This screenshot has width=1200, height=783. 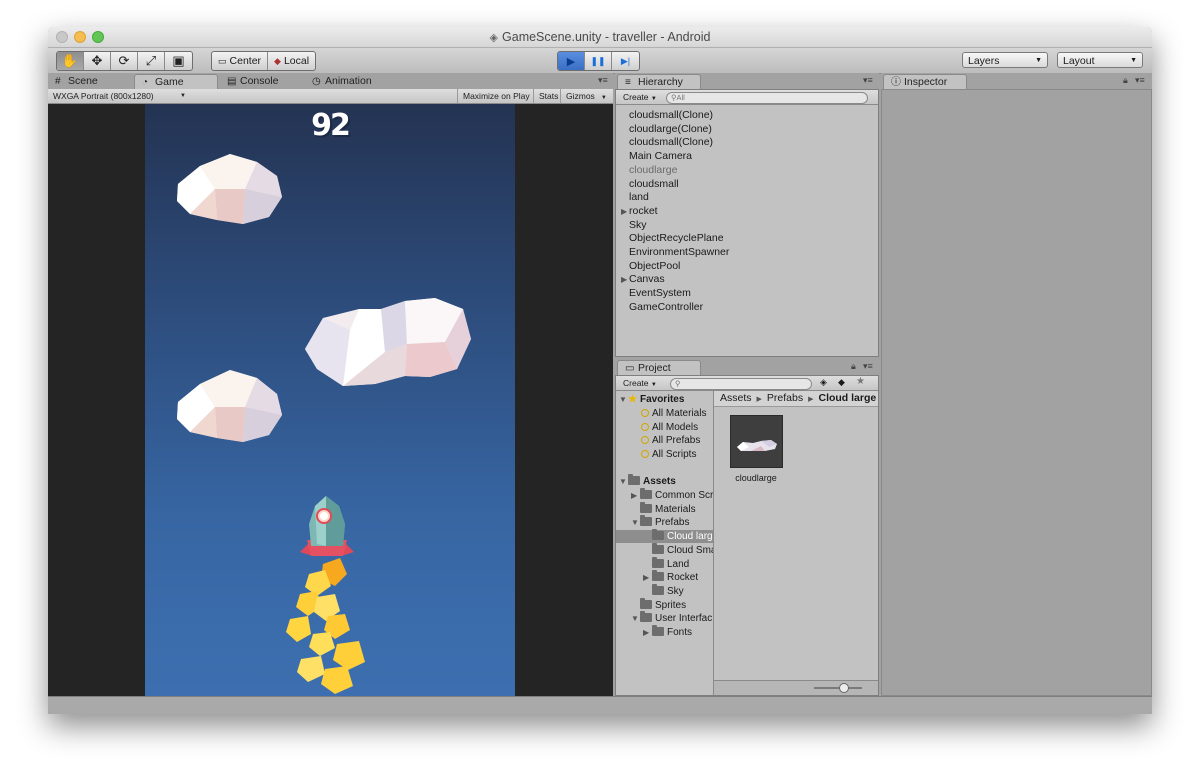 I want to click on folder-item: Sky, so click(x=663, y=590).